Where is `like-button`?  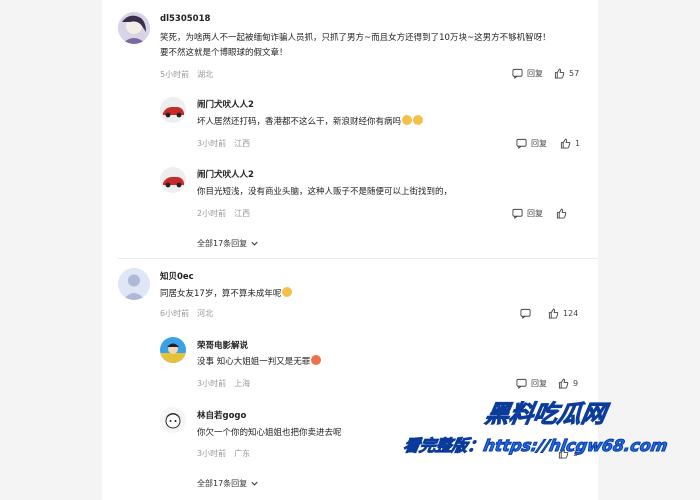
like-button is located at coordinates (563, 213).